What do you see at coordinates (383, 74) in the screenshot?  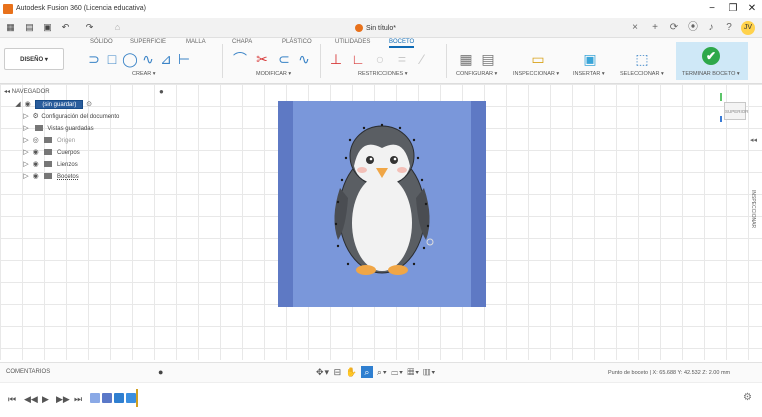 I see `constraints-menu: RESTRICCIONES ▾` at bounding box center [383, 74].